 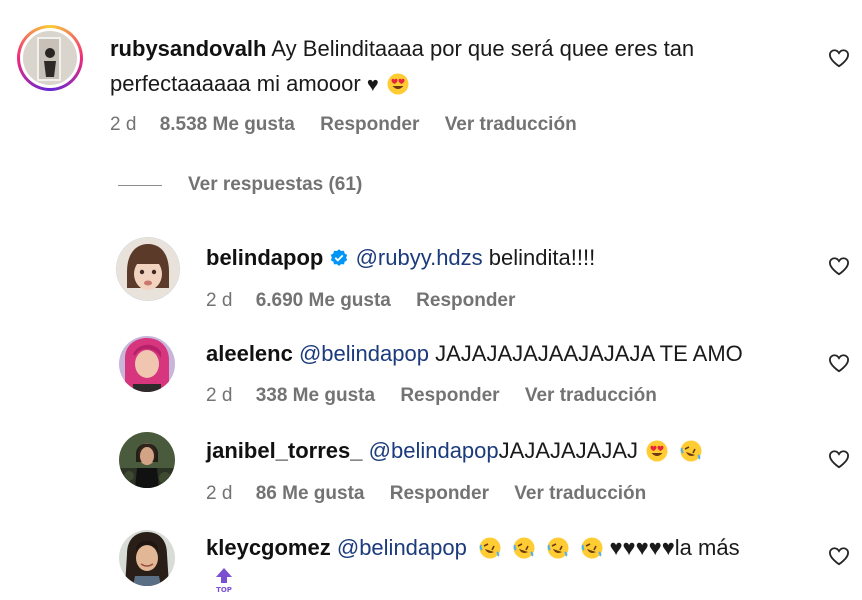 I want to click on reply-text: ♥♥♥♥♥la más, so click(x=674, y=547).